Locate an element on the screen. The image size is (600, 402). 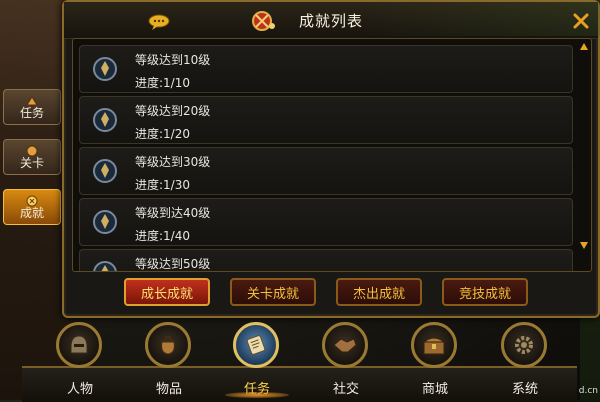
nav-items: 物品 is located at coordinates (169, 361).